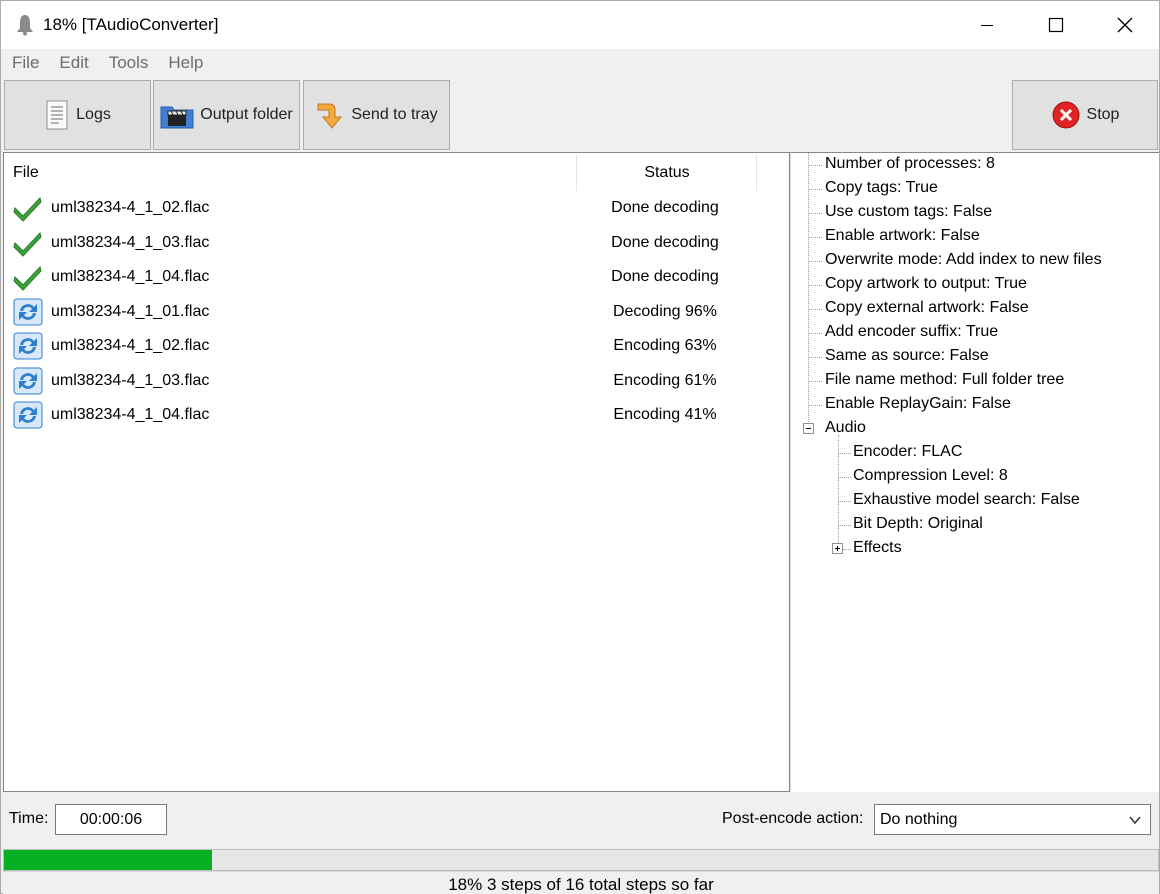 This screenshot has height=894, width=1160. Describe the element at coordinates (396, 277) in the screenshot. I see `table-row: uml38234-4_1_04.flac Done decoding` at that location.